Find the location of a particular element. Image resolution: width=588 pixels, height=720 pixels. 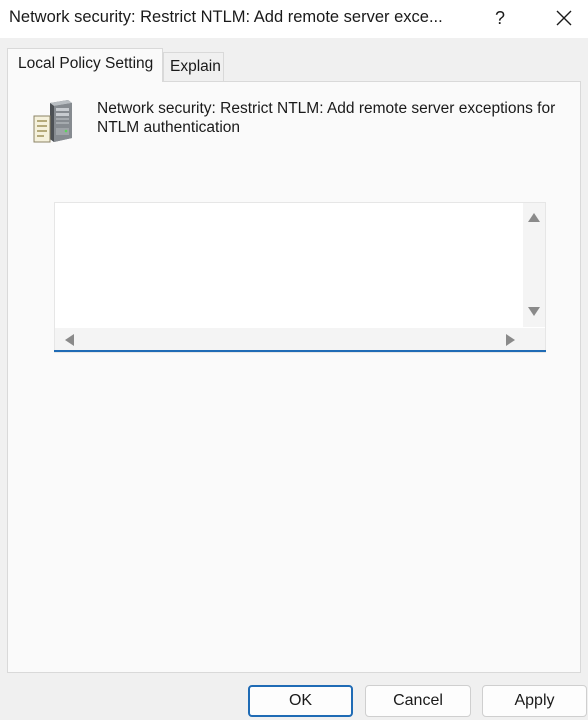

apply-button: Apply is located at coordinates (534, 701).